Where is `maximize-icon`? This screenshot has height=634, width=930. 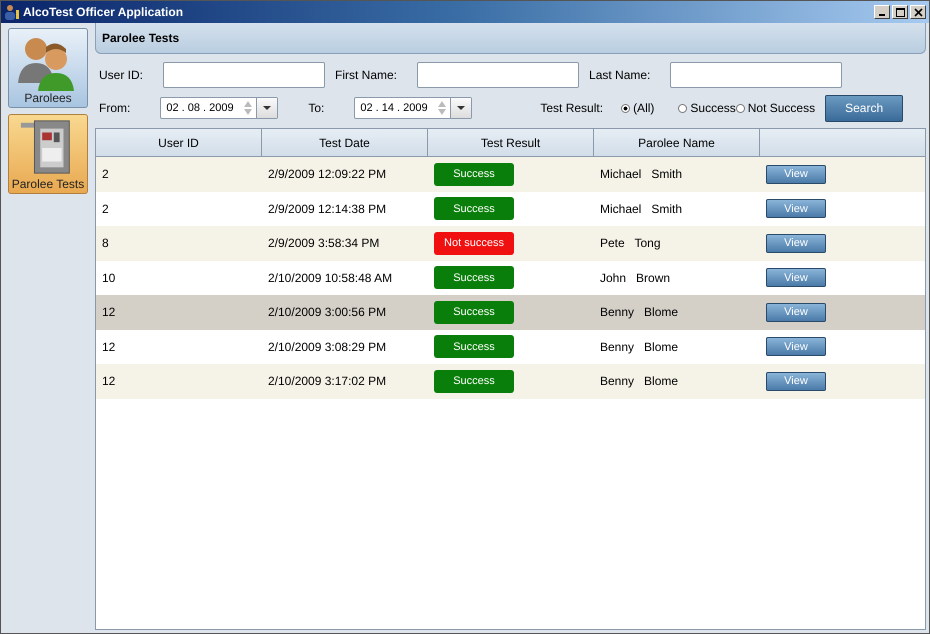 maximize-icon is located at coordinates (900, 12).